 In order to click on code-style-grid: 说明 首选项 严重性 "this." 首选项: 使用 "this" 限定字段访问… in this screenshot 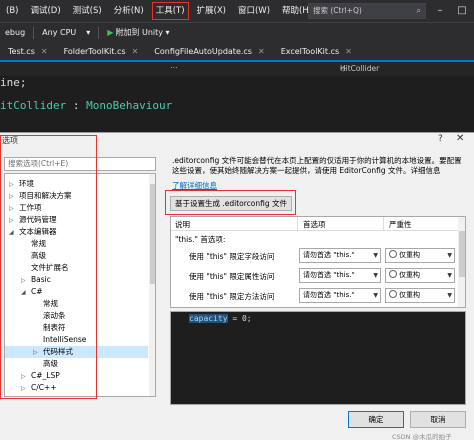, I will do `click(318, 262)`.